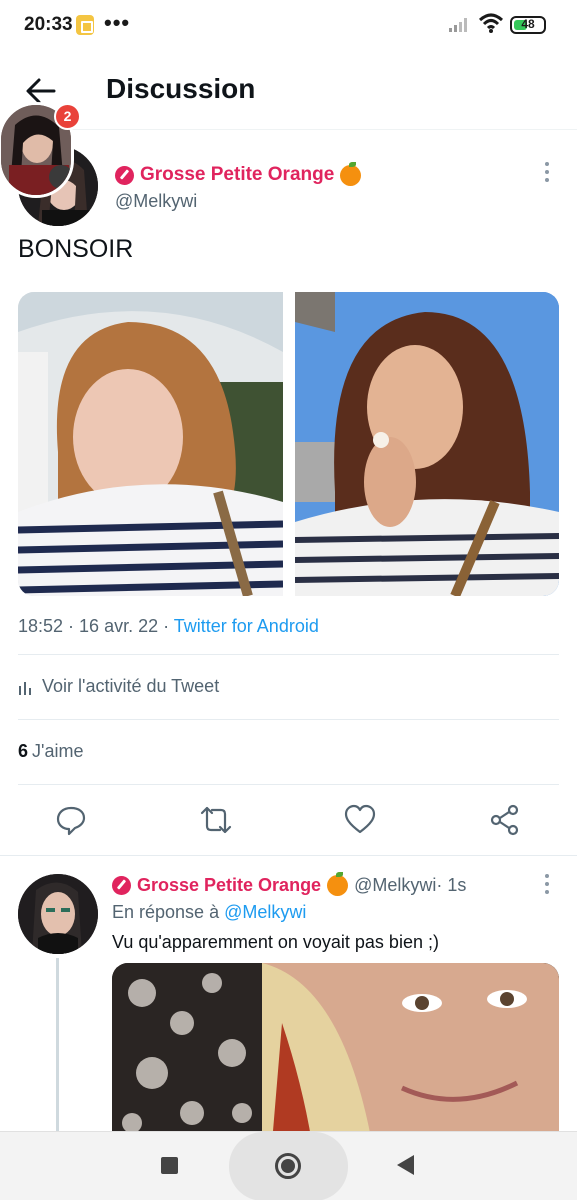 This screenshot has width=577, height=1200. I want to click on tweet-source-link: Twitter for Android, so click(246, 626).